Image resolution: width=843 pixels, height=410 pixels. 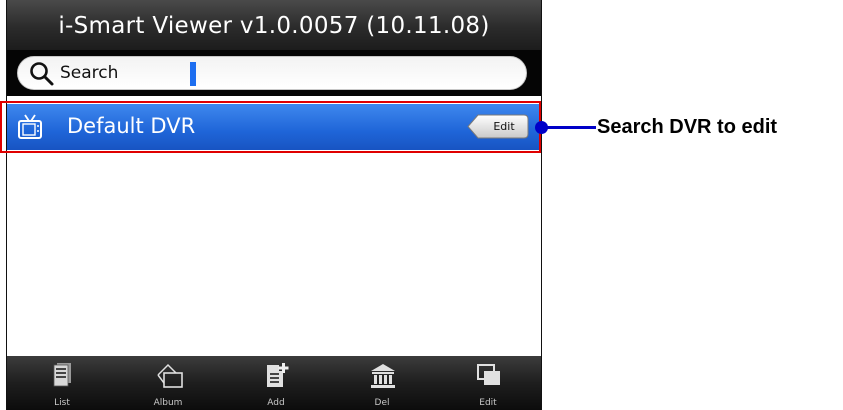 I want to click on album-icon, so click(x=170, y=375).